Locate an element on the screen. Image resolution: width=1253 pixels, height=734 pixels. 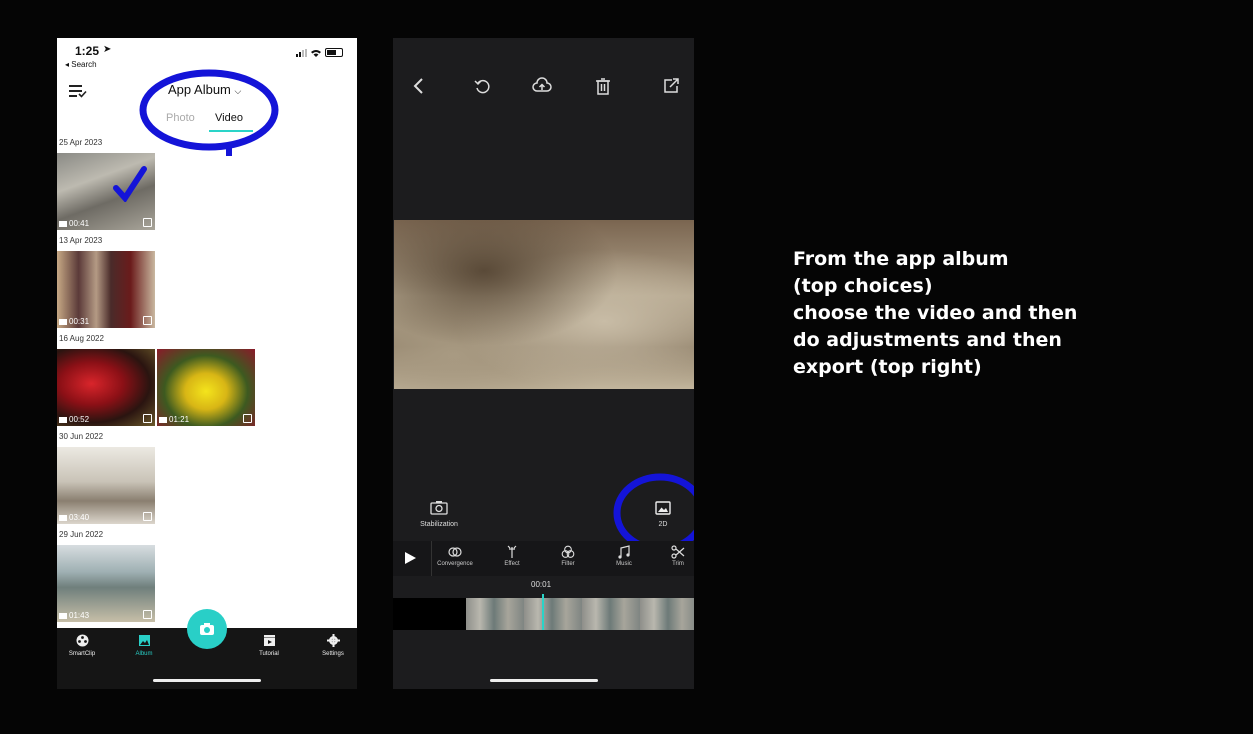
date-header: 25 Apr 2023 is located at coordinates (81, 142).